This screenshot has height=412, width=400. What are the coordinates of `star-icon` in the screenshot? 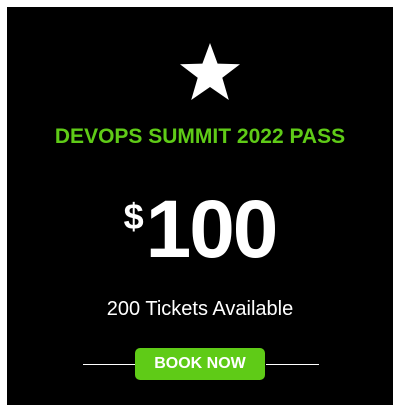 It's located at (210, 72).